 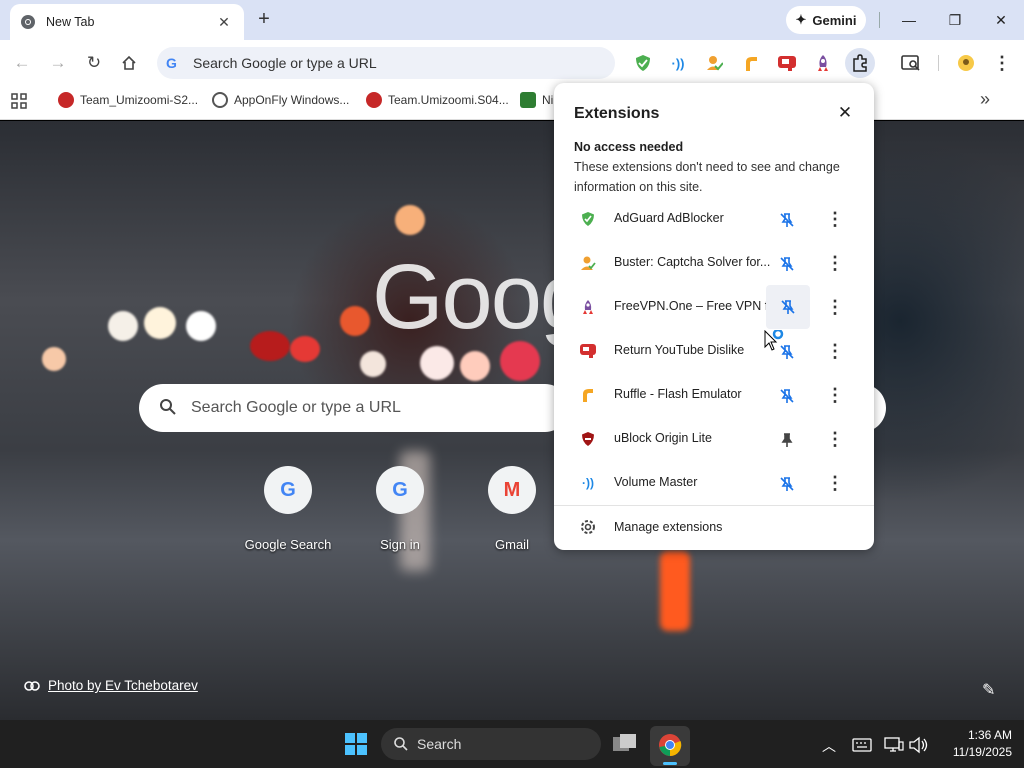 I want to click on tab-search-icon, so click(x=911, y=63).